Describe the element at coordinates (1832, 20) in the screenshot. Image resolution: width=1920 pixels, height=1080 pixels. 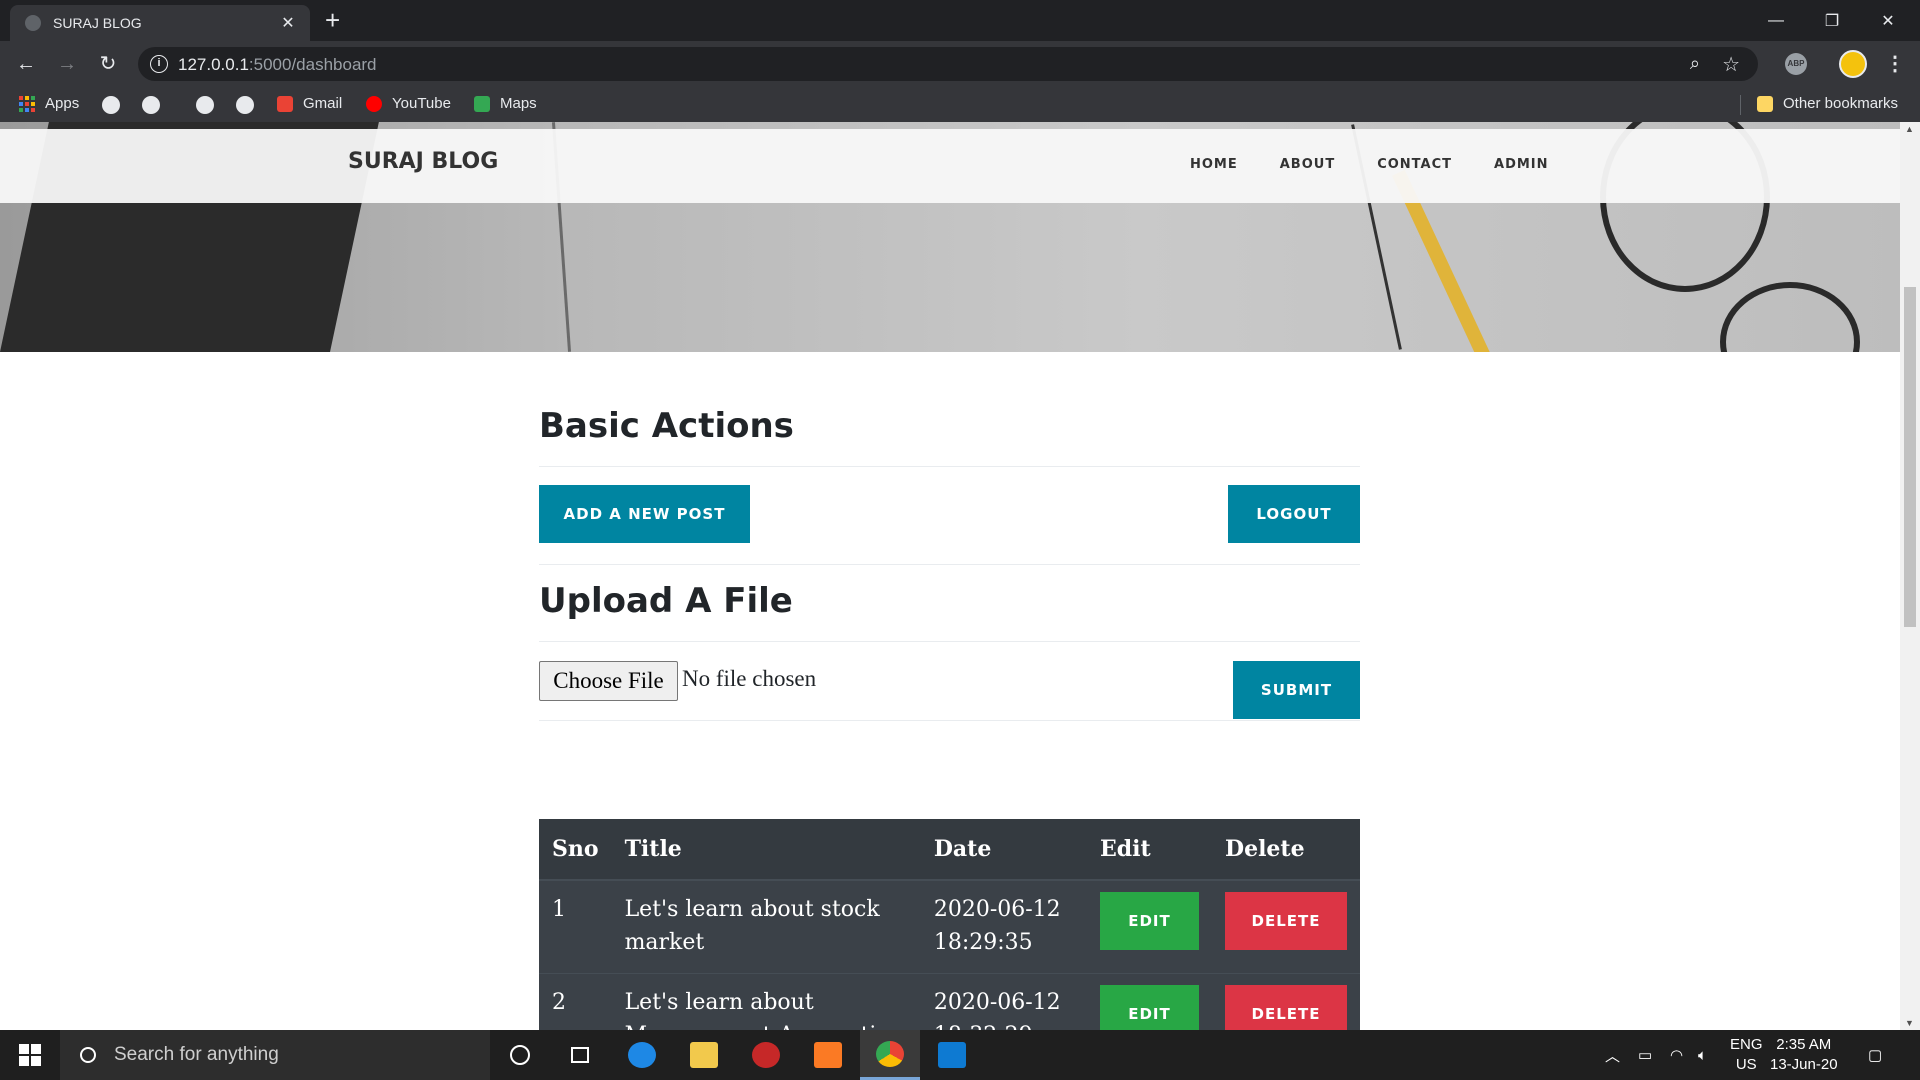
I see `restore-icon: ❐` at that location.